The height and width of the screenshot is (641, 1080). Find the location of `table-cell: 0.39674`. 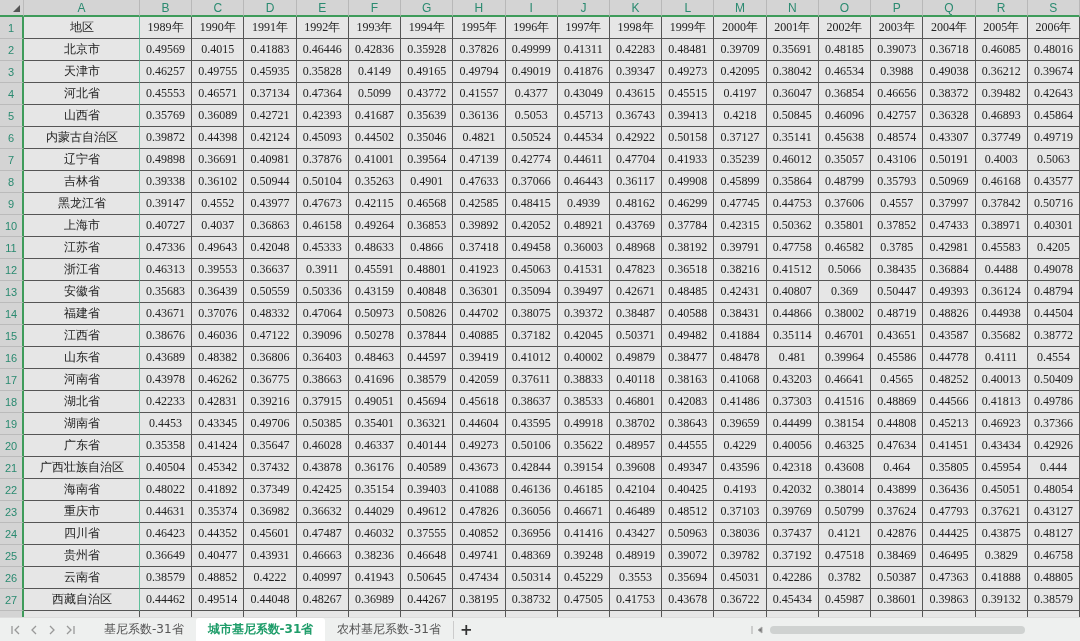

table-cell: 0.39674 is located at coordinates (1053, 72).